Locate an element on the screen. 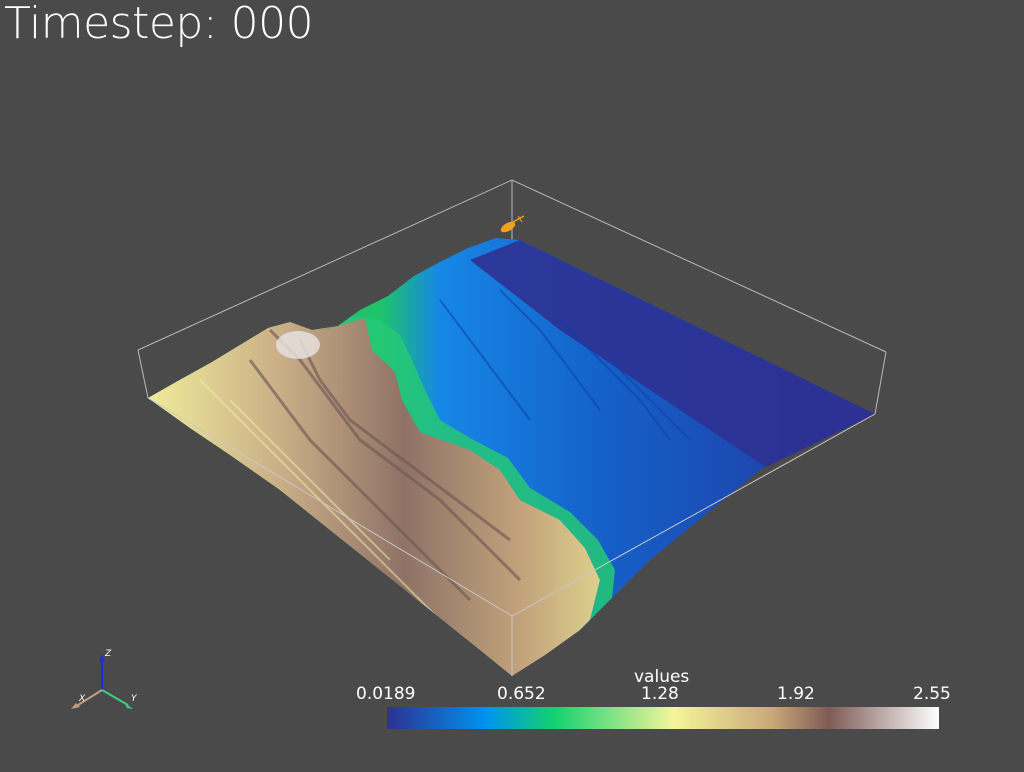  axis-y-label: Y is located at coordinates (134, 699).